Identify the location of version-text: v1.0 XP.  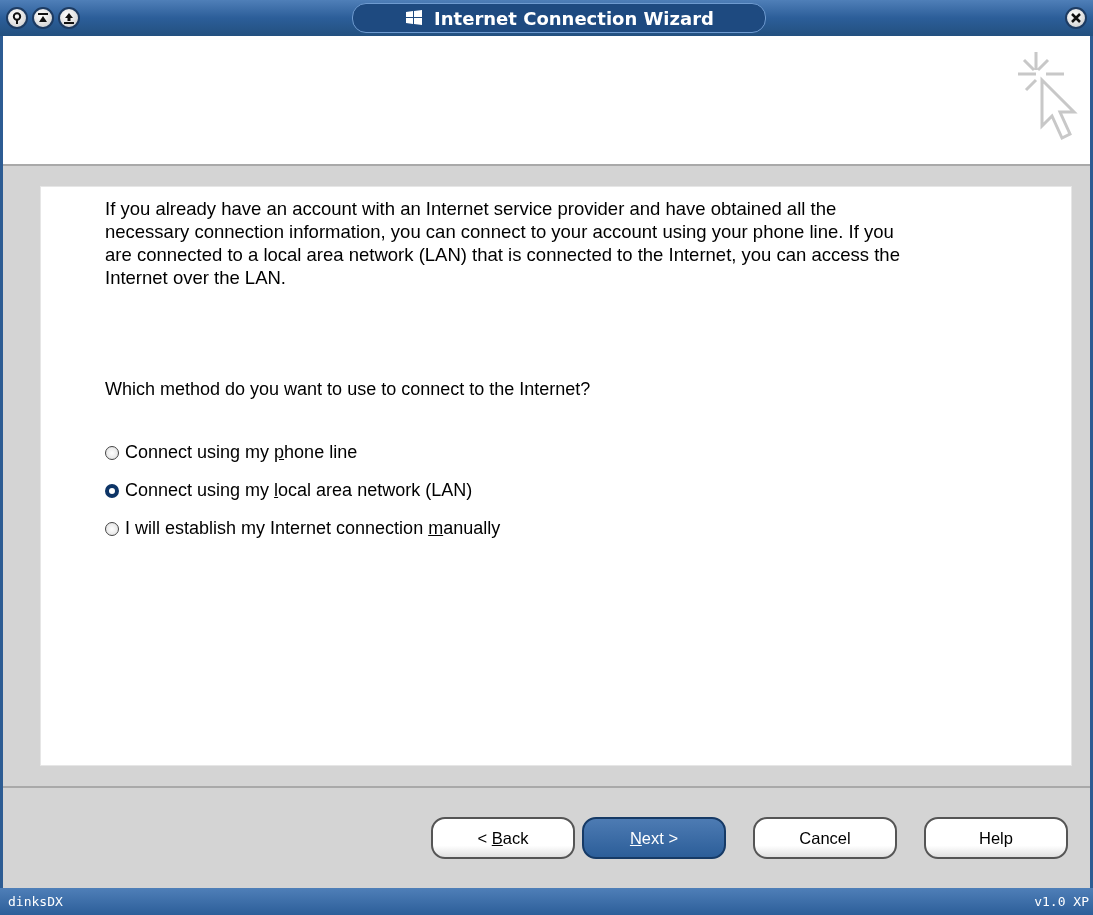
(1061, 901).